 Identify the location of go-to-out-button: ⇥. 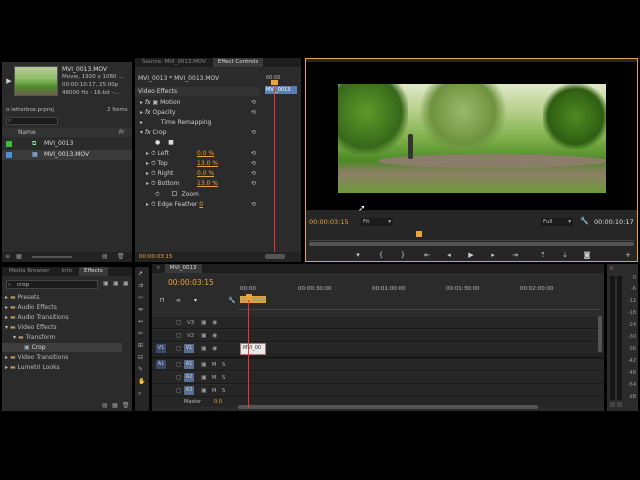
(515, 255).